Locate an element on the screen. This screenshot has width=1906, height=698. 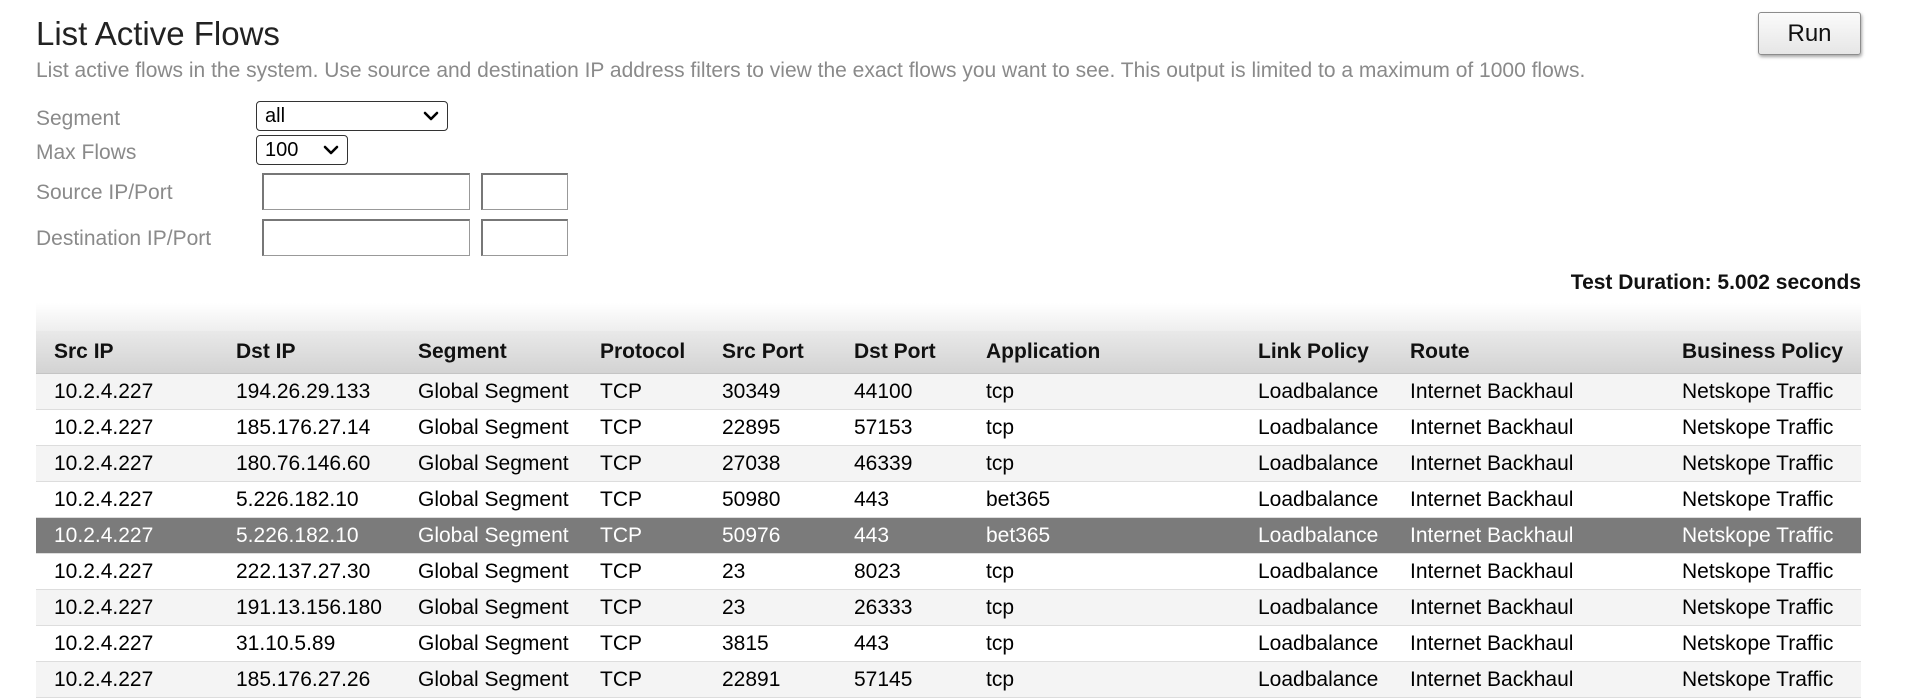
chevron-down-icon is located at coordinates (431, 116).